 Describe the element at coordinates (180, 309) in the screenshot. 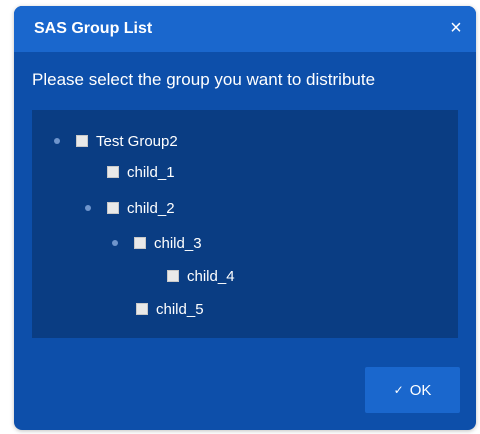

I see `tree-node-label: child_5` at that location.